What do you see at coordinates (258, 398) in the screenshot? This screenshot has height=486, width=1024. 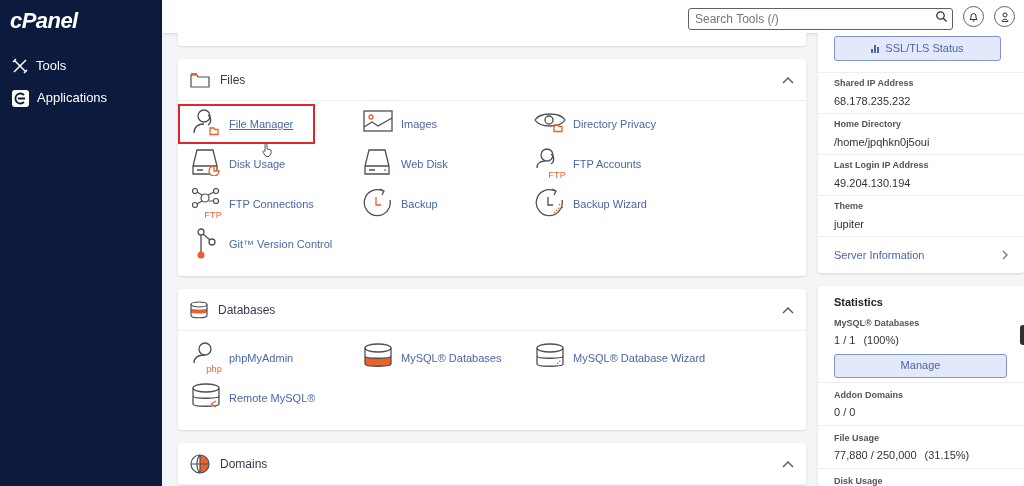 I see `tool-link: Remote MySQL®` at bounding box center [258, 398].